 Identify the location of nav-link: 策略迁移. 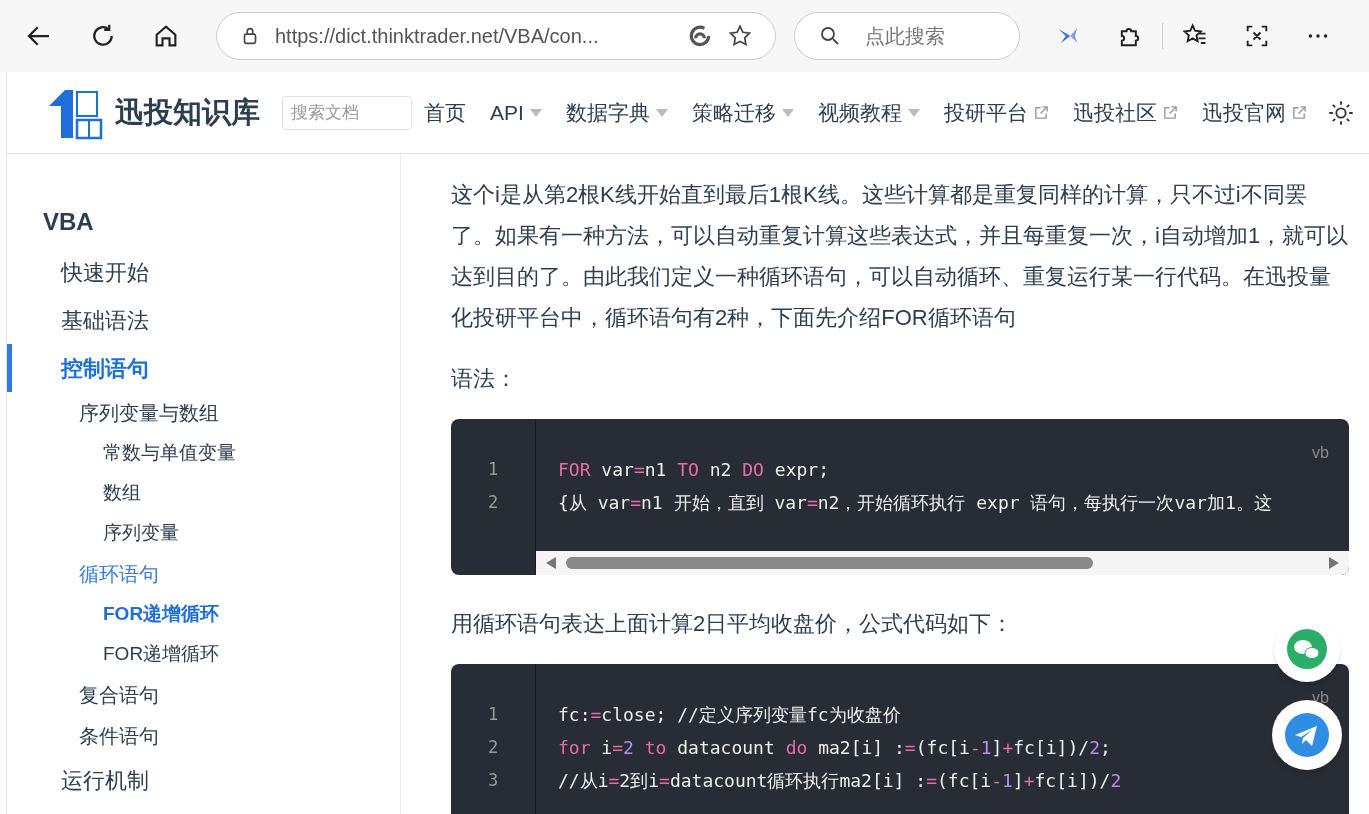
(742, 112).